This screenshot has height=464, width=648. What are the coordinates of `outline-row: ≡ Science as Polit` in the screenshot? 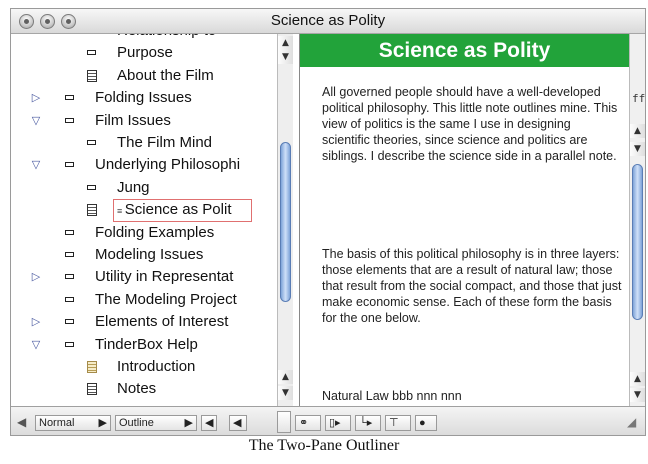 It's located at (144, 211).